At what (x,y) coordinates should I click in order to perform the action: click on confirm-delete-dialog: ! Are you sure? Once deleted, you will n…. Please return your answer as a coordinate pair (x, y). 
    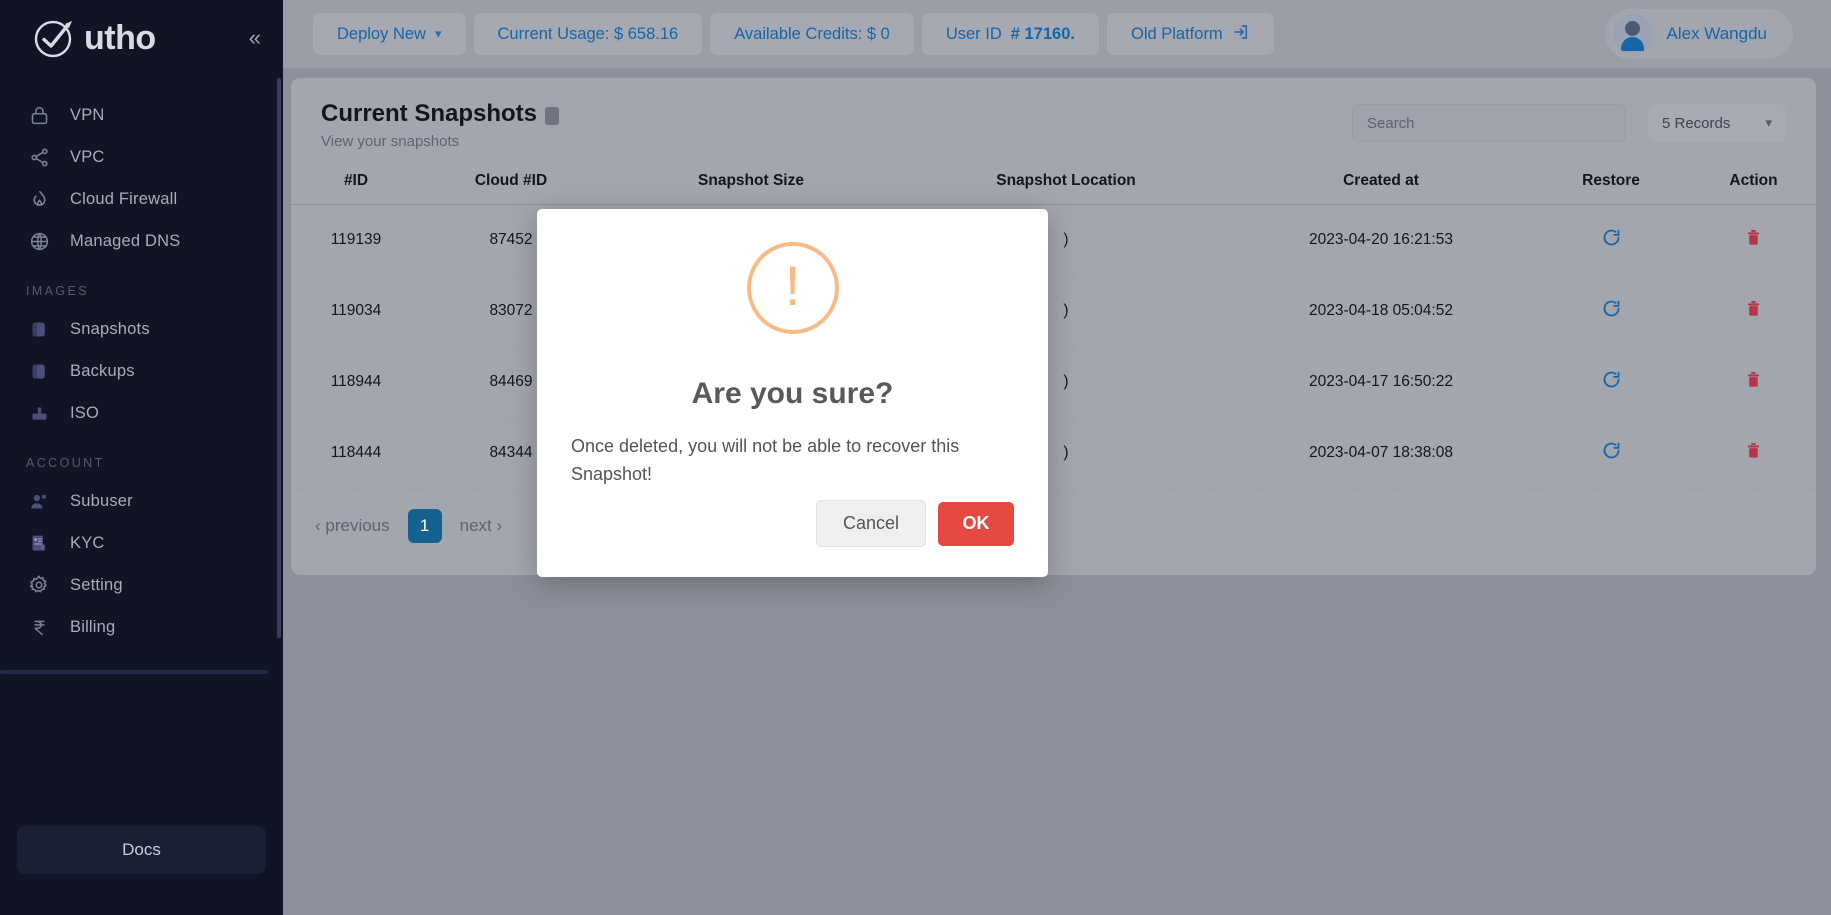
    Looking at the image, I should click on (792, 393).